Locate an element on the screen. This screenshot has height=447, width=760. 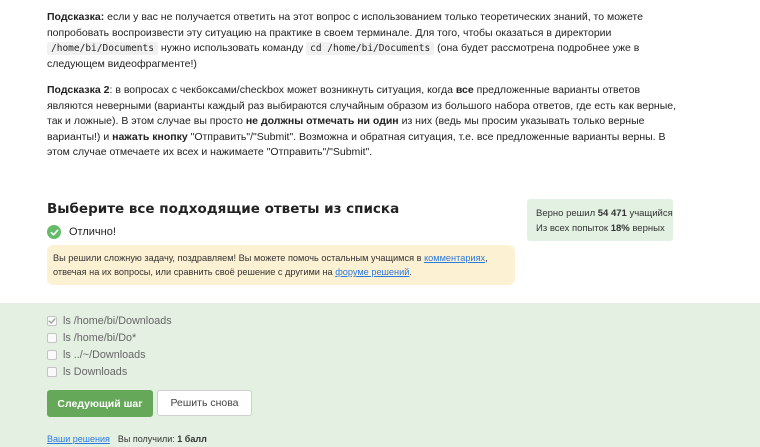
stats-solved-suffix: учащийся is located at coordinates (649, 213).